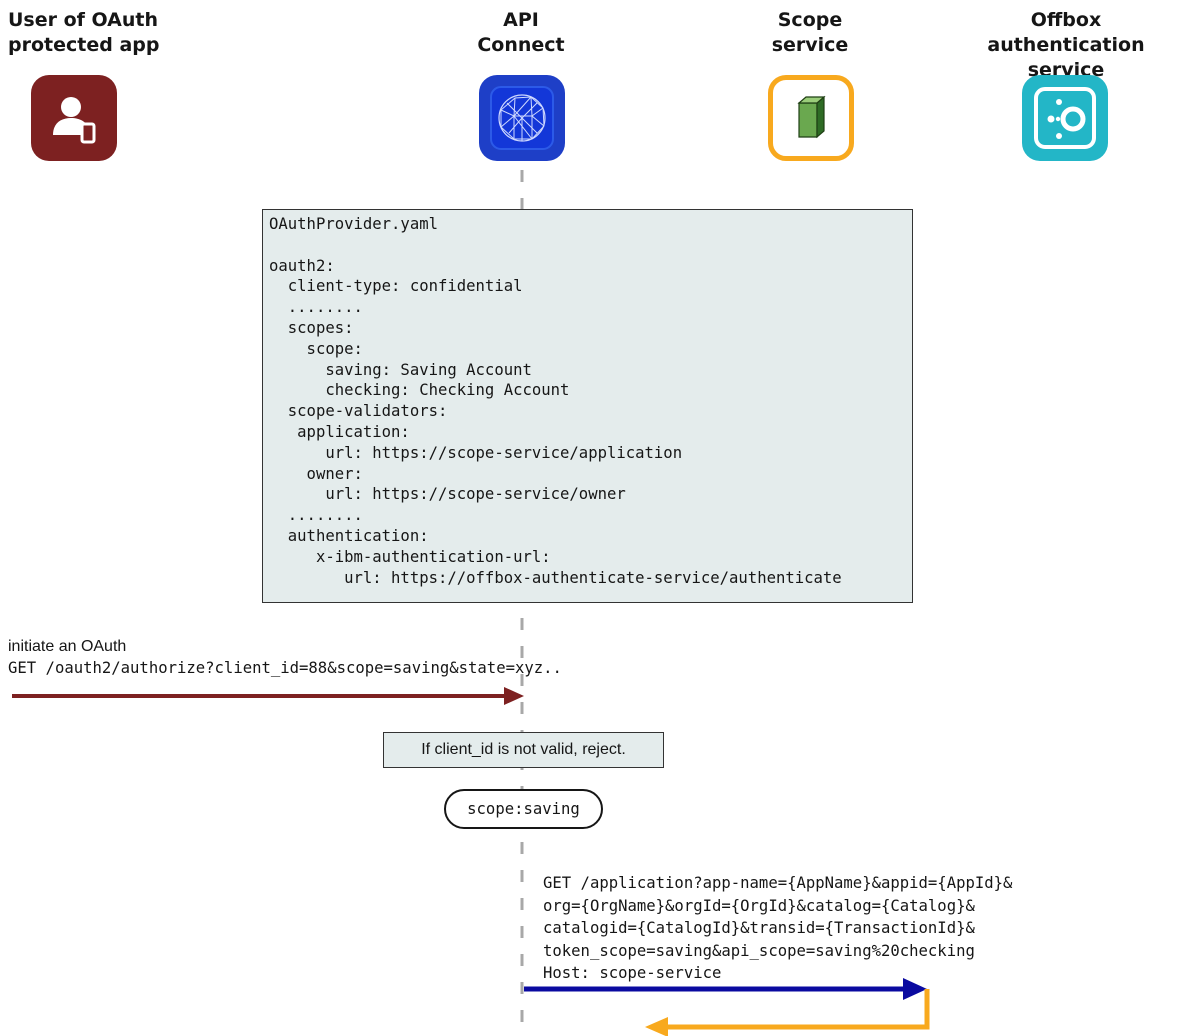 This screenshot has height=1036, width=1184. Describe the element at coordinates (523, 809) in the screenshot. I see `scope-pill: scope:saving` at that location.